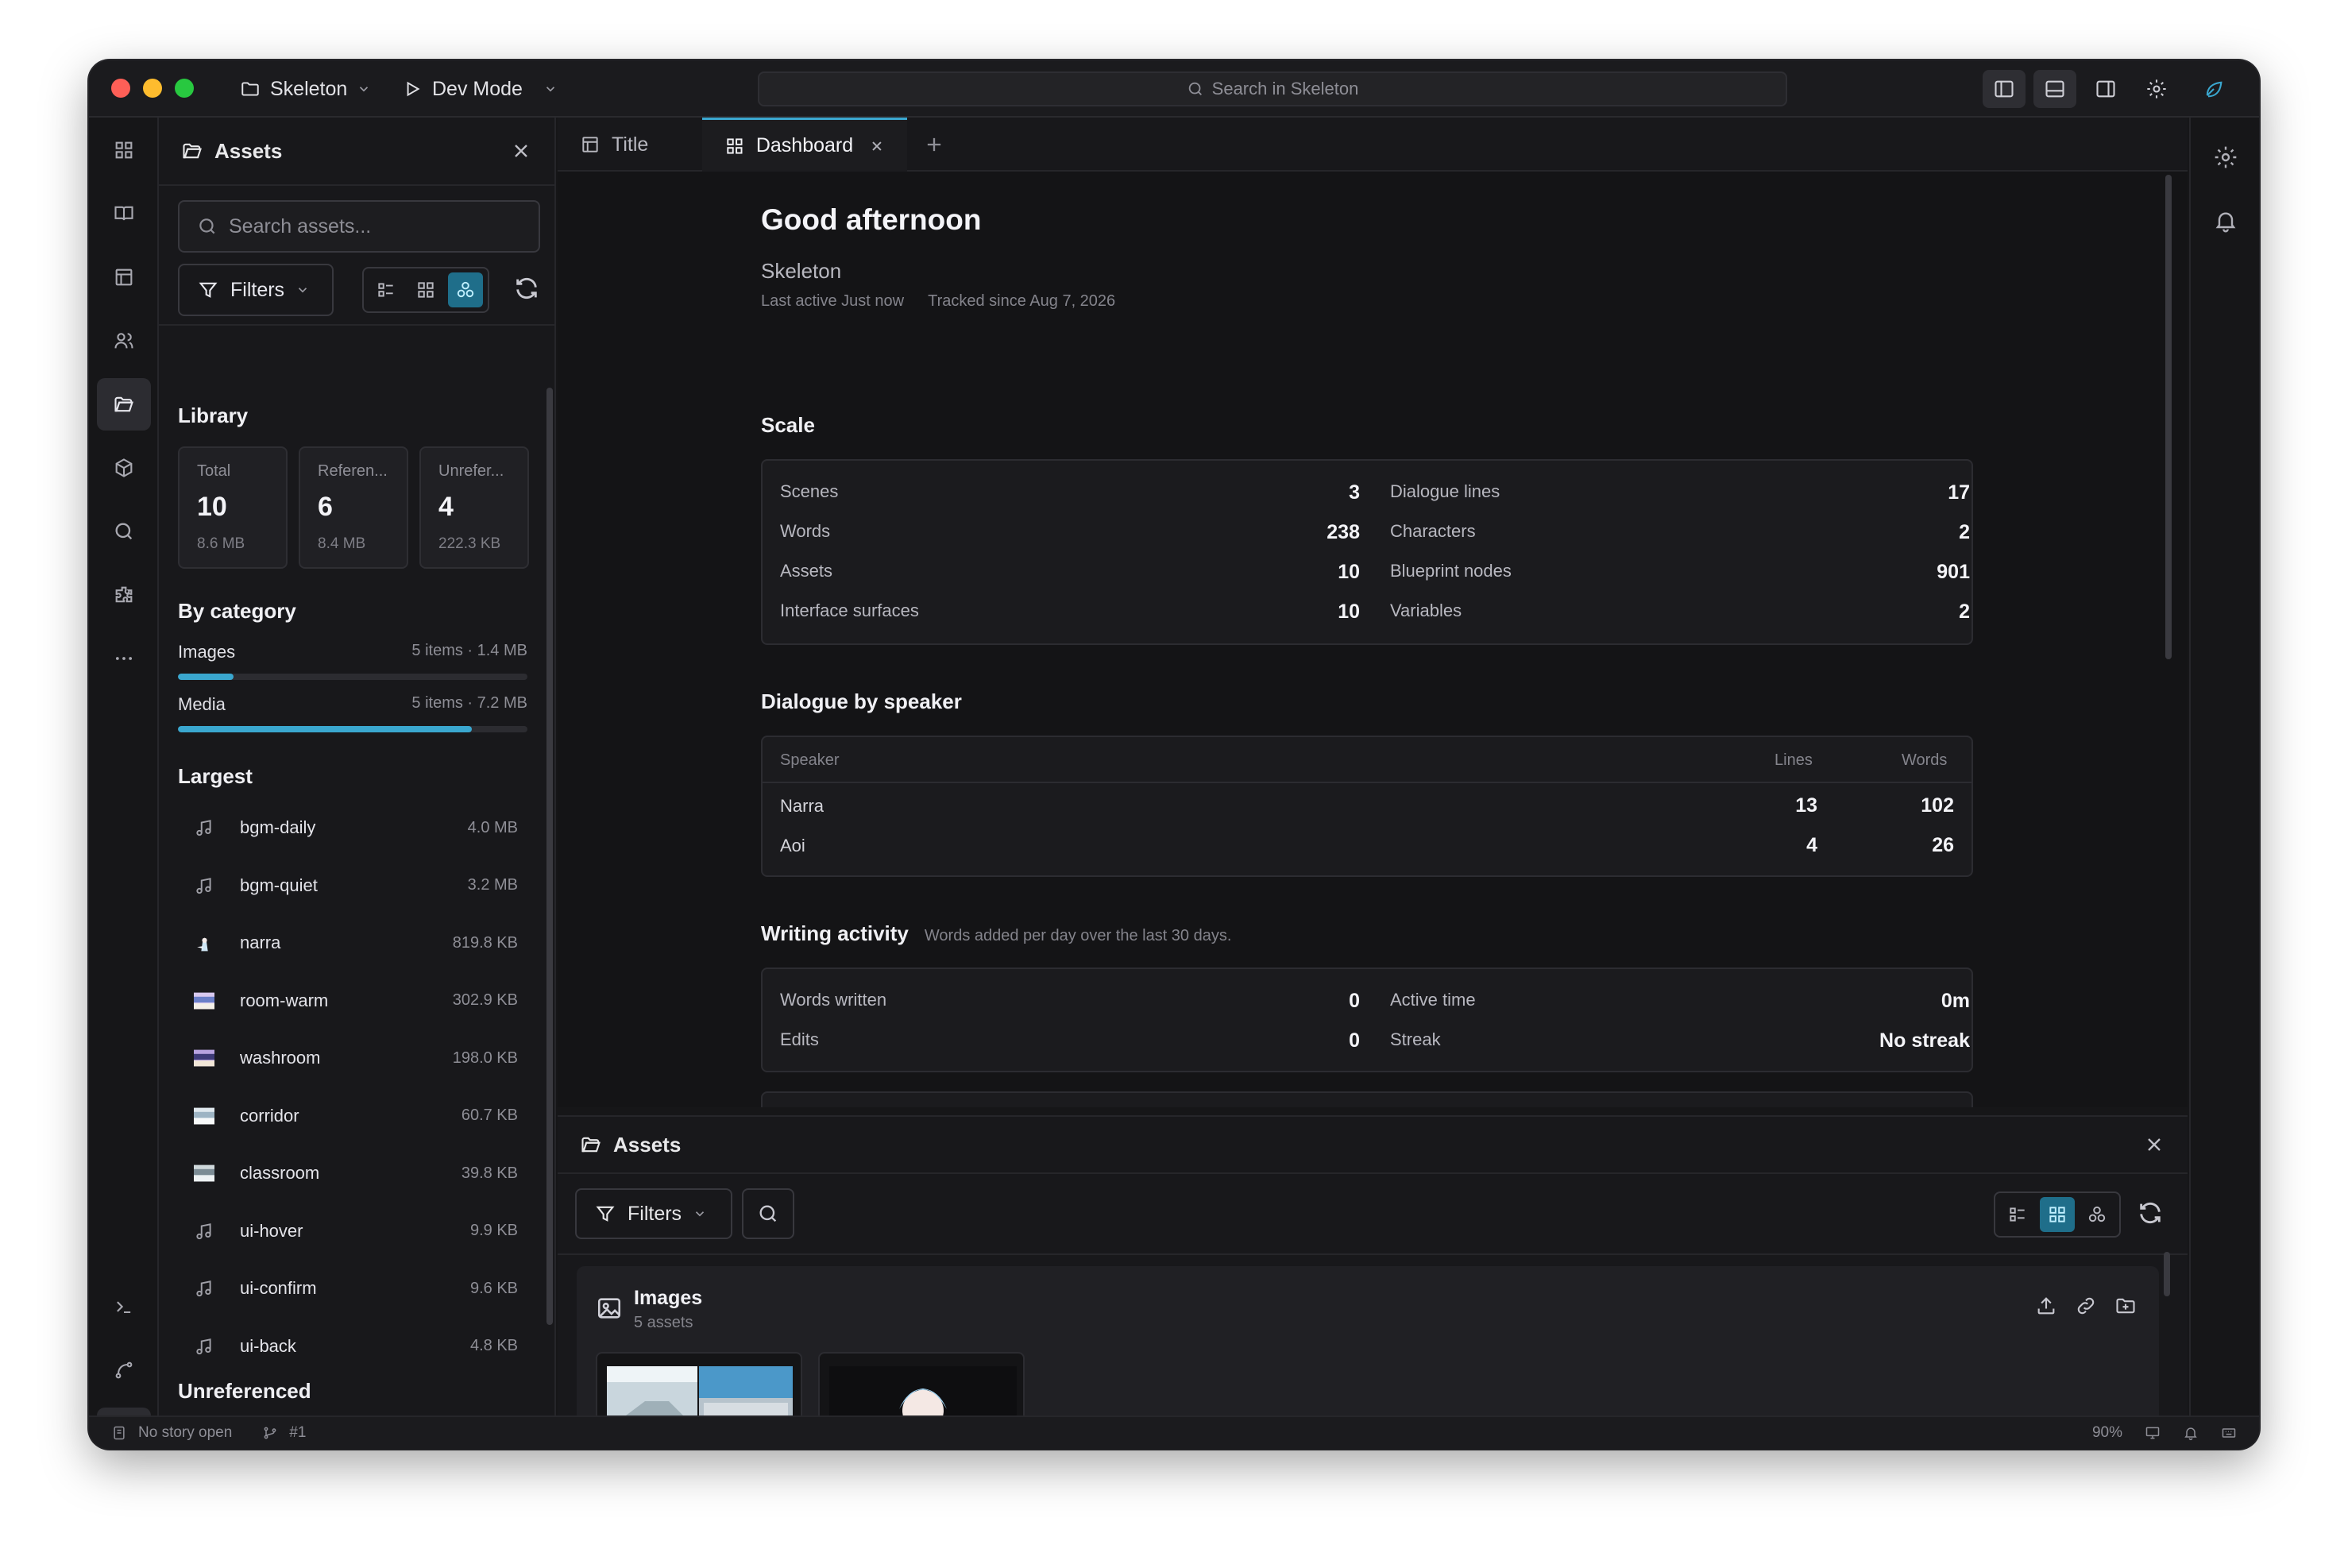 This screenshot has width=2348, height=1568. I want to click on package-icon, so click(124, 467).